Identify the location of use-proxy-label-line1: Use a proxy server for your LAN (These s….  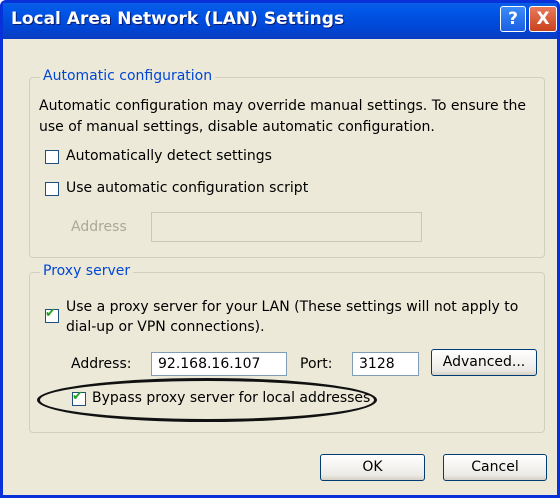
(292, 307).